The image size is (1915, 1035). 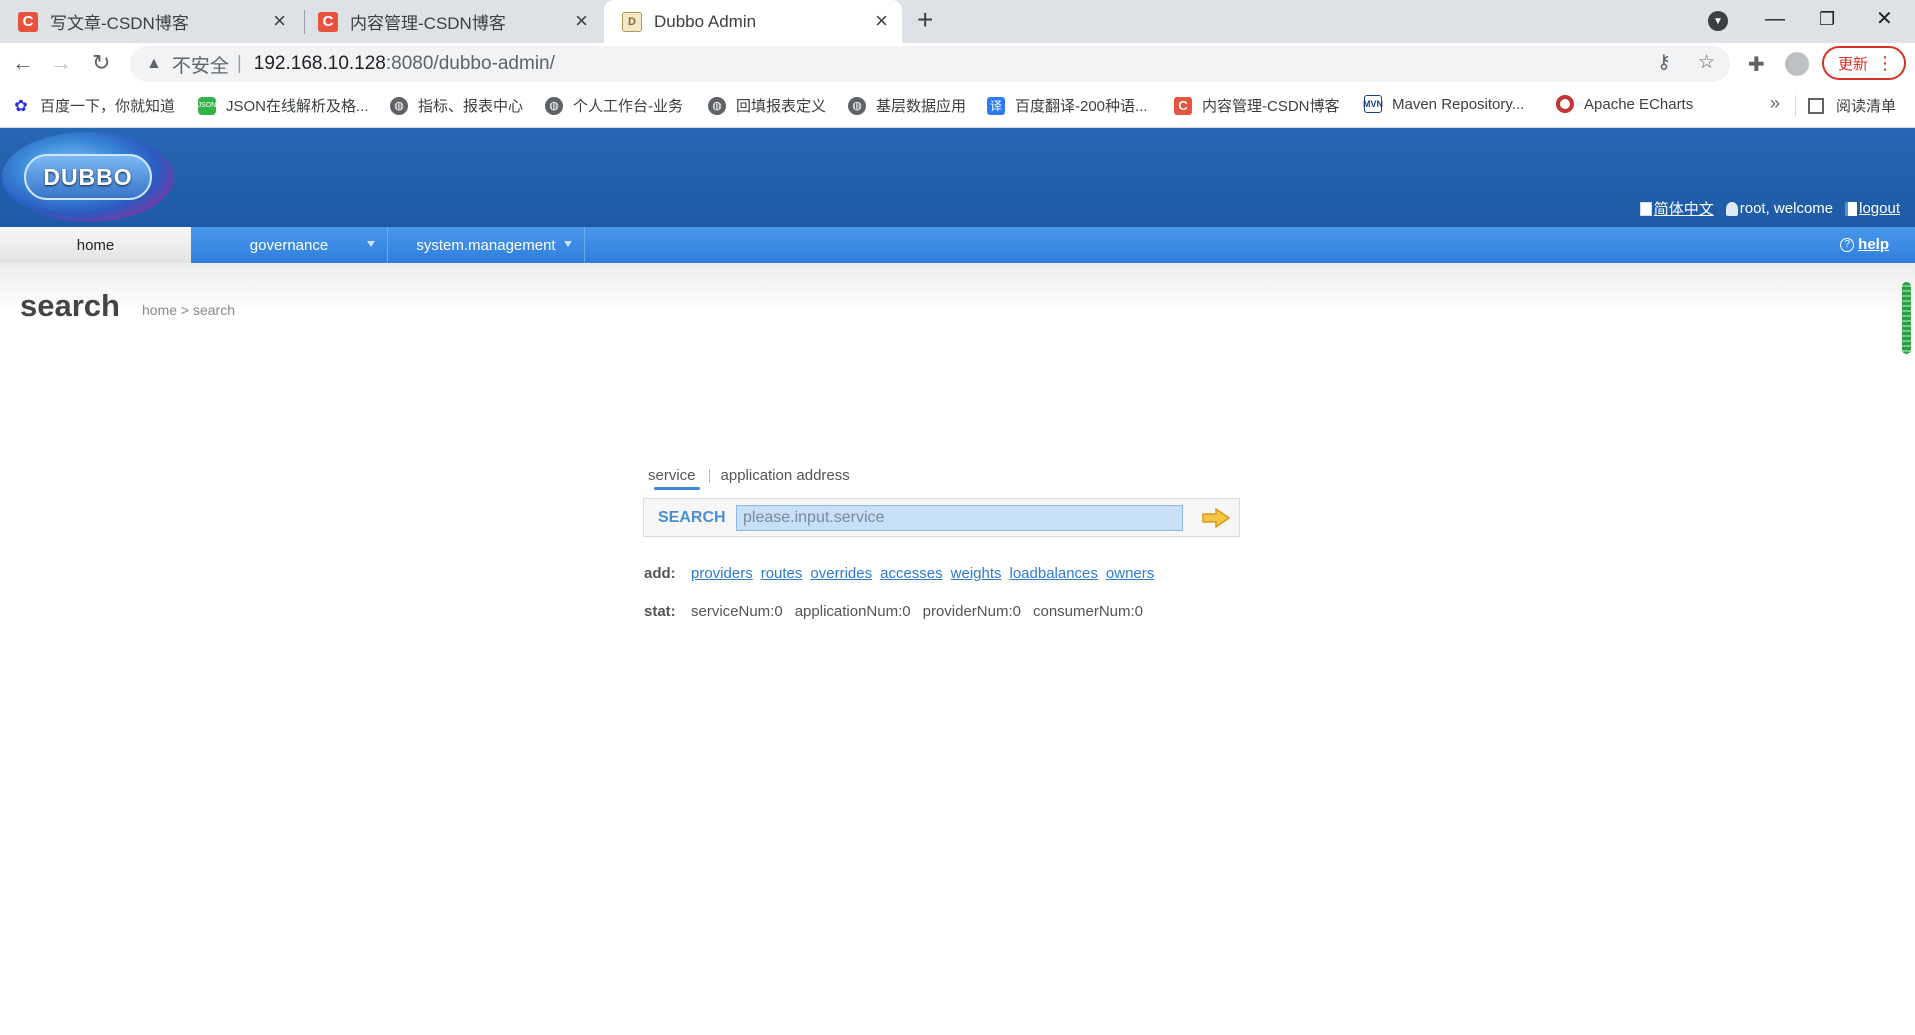 I want to click on logout-link: logout, so click(x=1879, y=208).